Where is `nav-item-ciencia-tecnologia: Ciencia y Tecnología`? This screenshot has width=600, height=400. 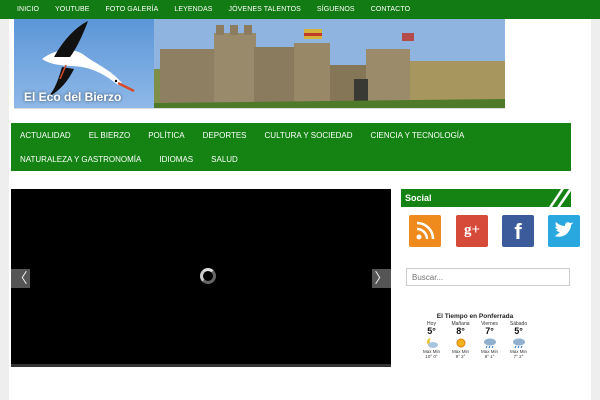 nav-item-ciencia-tecnologia: Ciencia y Tecnología is located at coordinates (418, 135).